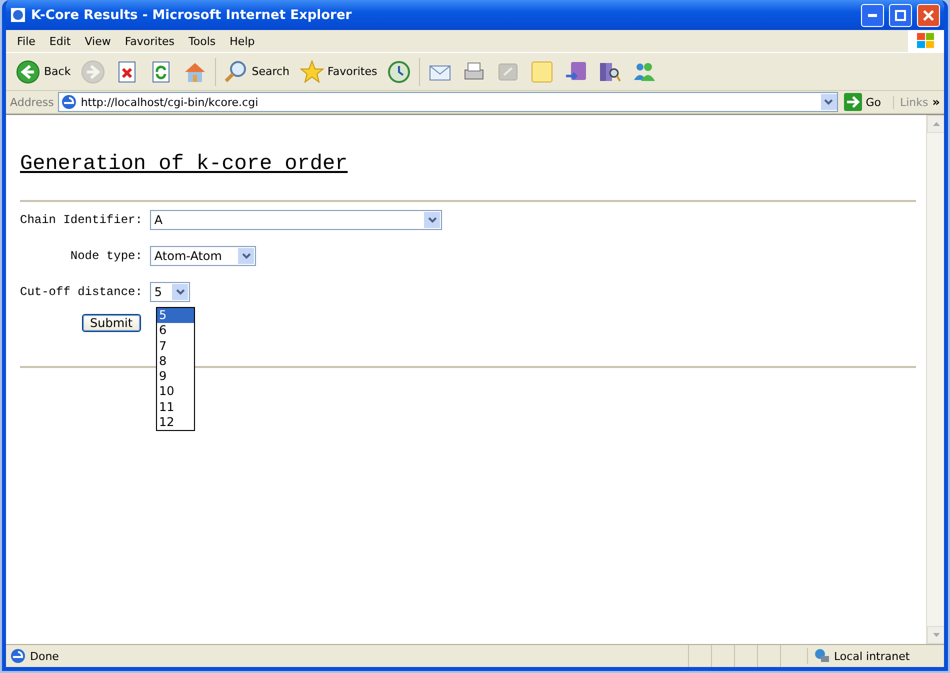 This screenshot has width=950, height=673. What do you see at coordinates (150, 41) in the screenshot?
I see `menu-item: Favorites` at bounding box center [150, 41].